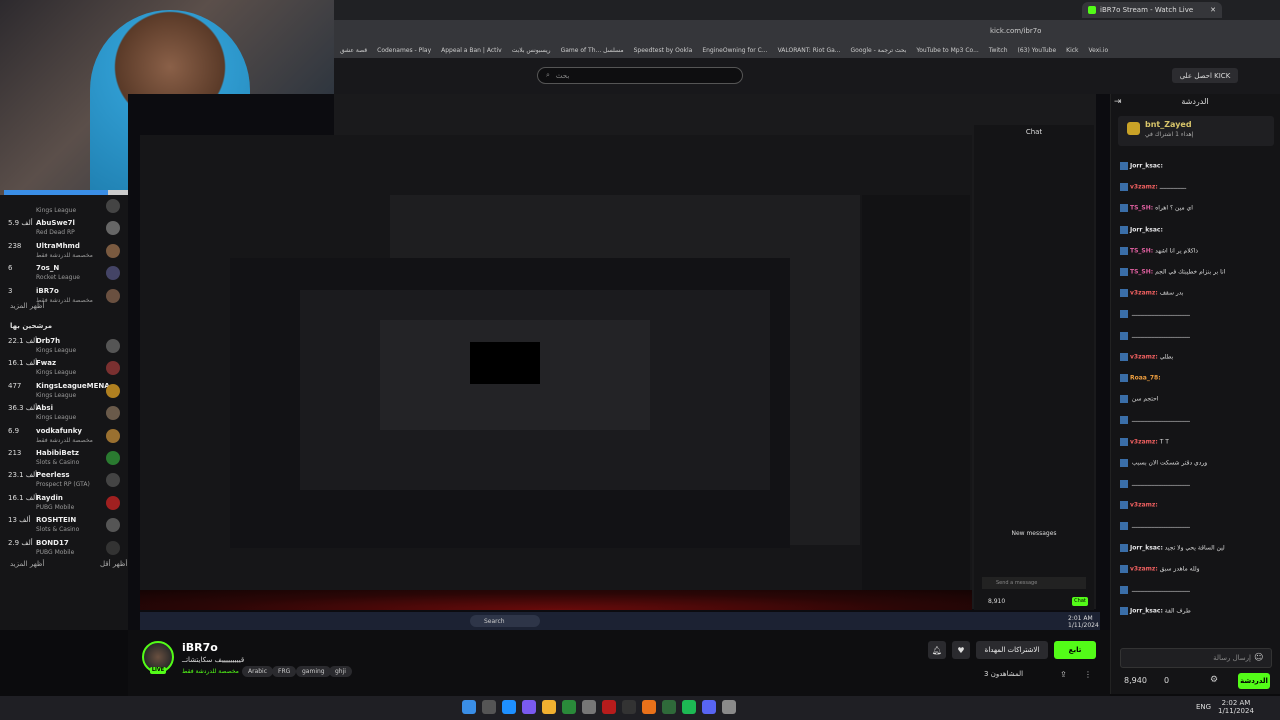  What do you see at coordinates (1012, 650) in the screenshot?
I see `gifted-subs-button: الاشتراكات المهداة` at bounding box center [1012, 650].